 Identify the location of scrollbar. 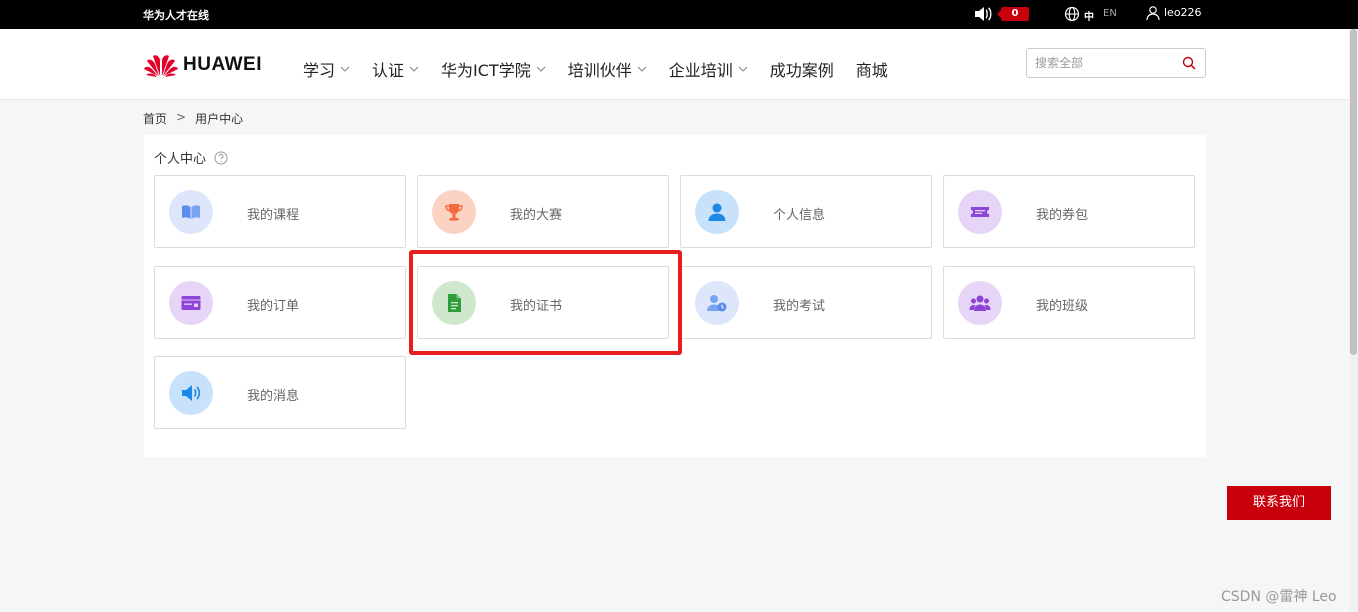
(1353, 320).